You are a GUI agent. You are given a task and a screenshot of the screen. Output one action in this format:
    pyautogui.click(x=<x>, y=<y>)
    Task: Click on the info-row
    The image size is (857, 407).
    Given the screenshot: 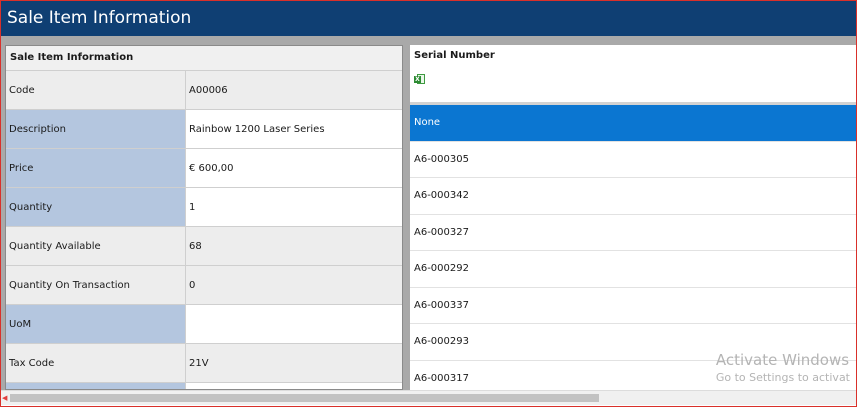 What is the action you would take?
    pyautogui.click(x=204, y=386)
    